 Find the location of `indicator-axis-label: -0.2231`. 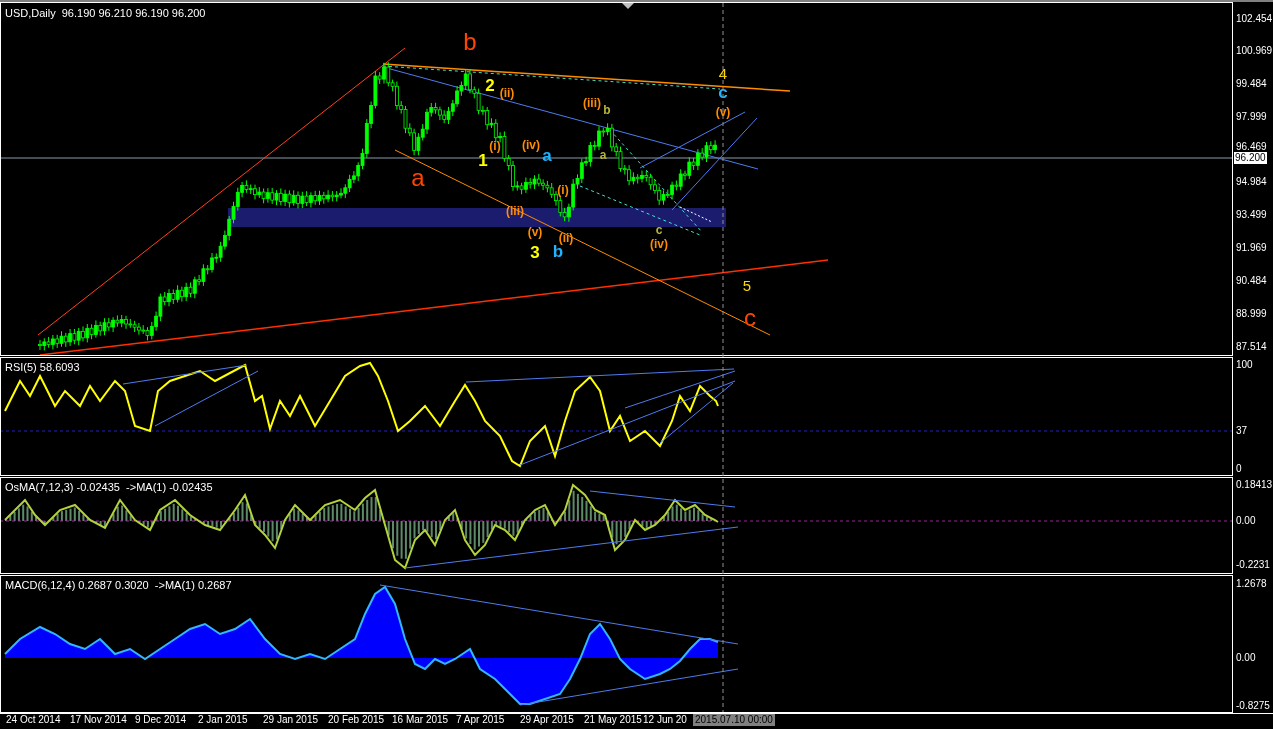

indicator-axis-label: -0.2231 is located at coordinates (1253, 565).